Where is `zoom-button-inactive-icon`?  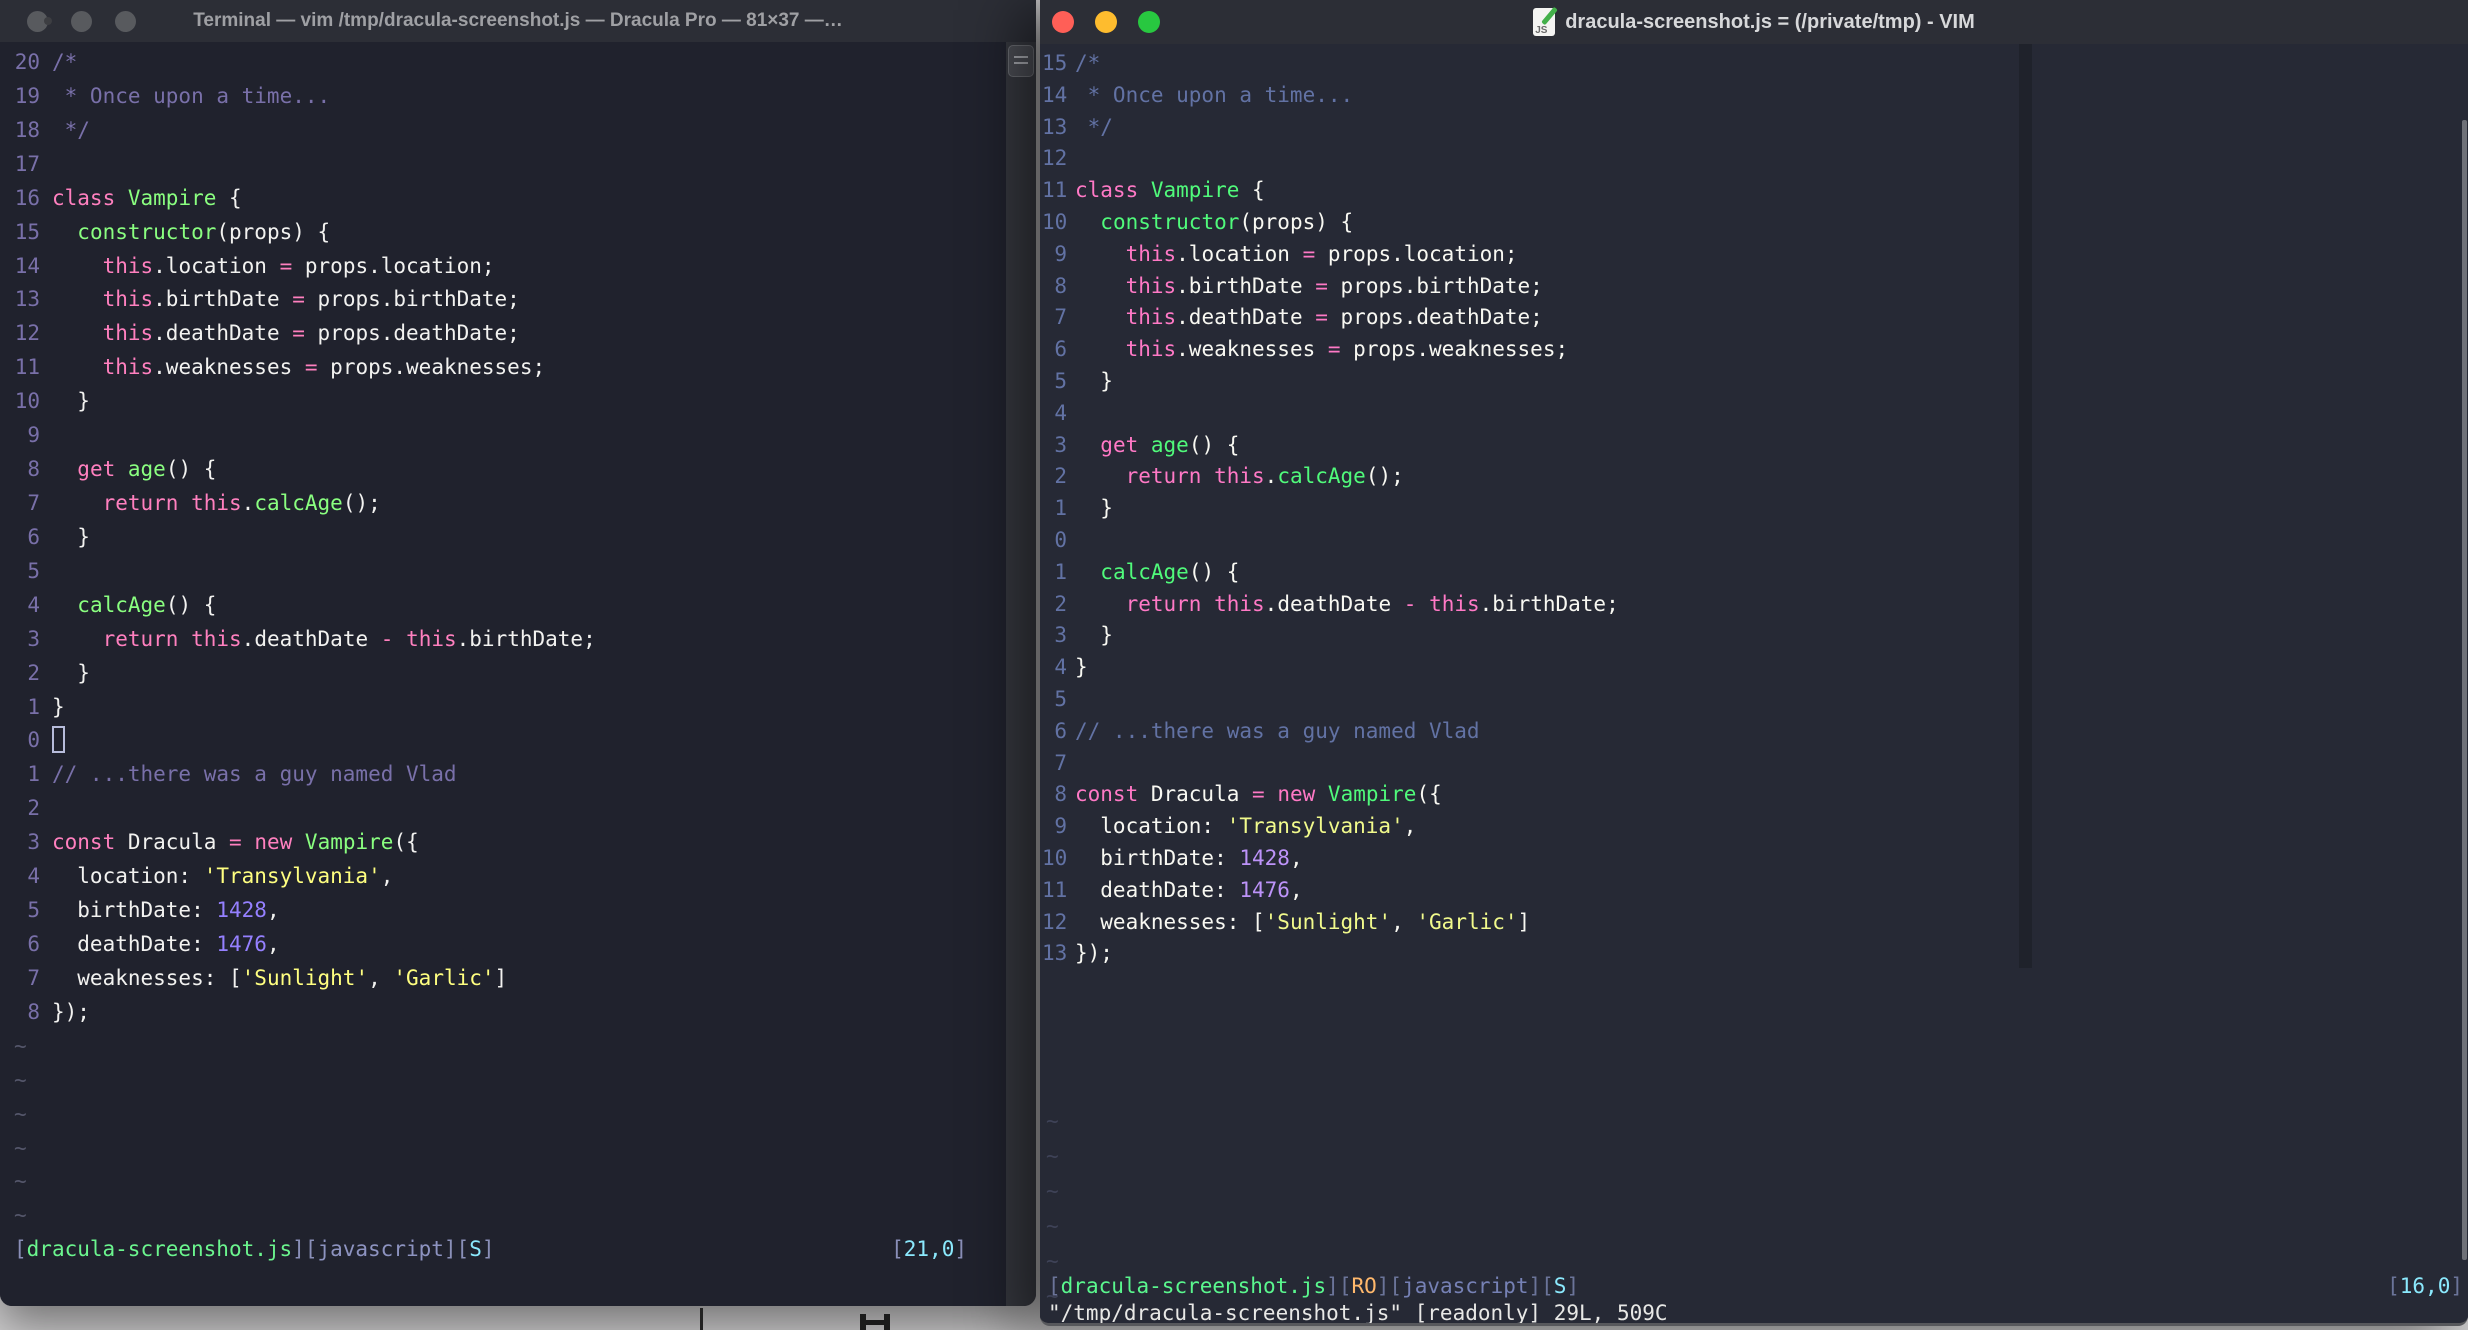
zoom-button-inactive-icon is located at coordinates (125, 21).